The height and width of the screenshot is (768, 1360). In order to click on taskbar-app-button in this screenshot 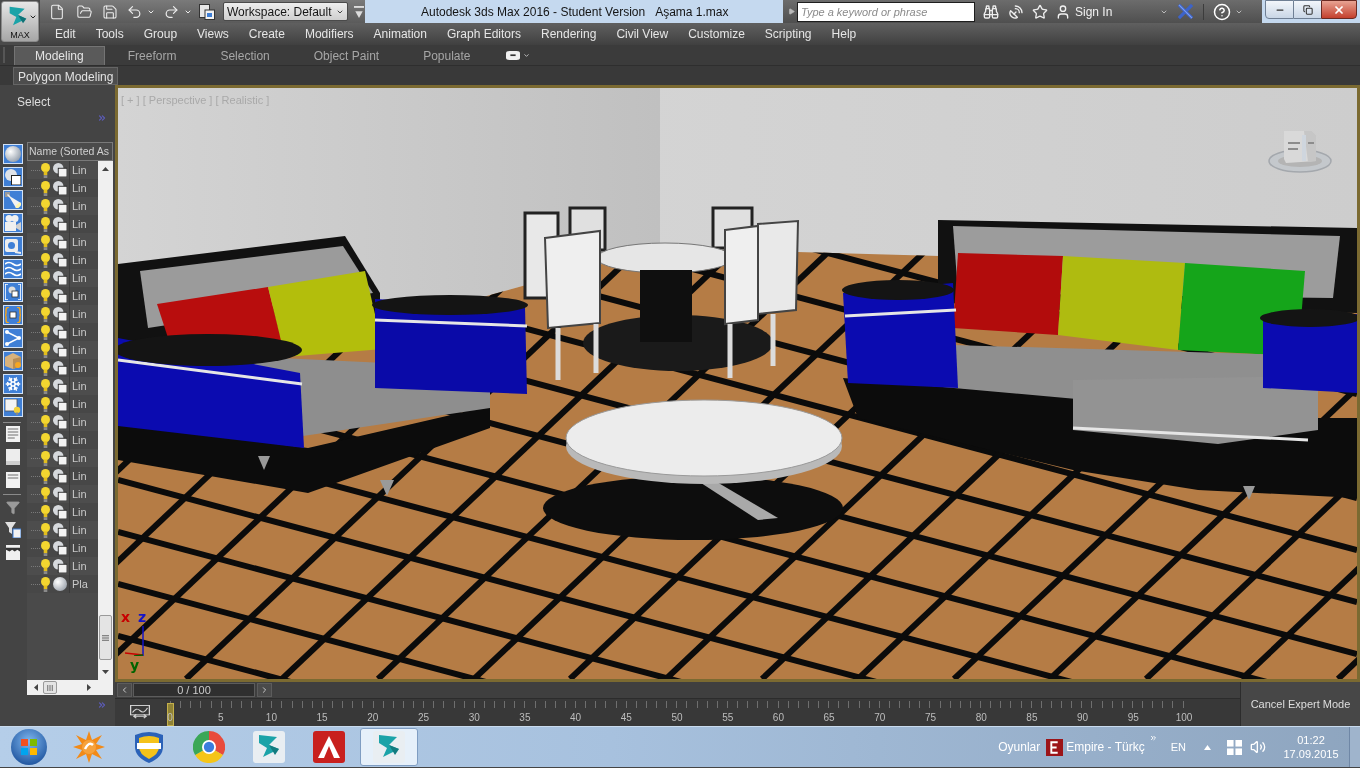, I will do `click(389, 747)`.